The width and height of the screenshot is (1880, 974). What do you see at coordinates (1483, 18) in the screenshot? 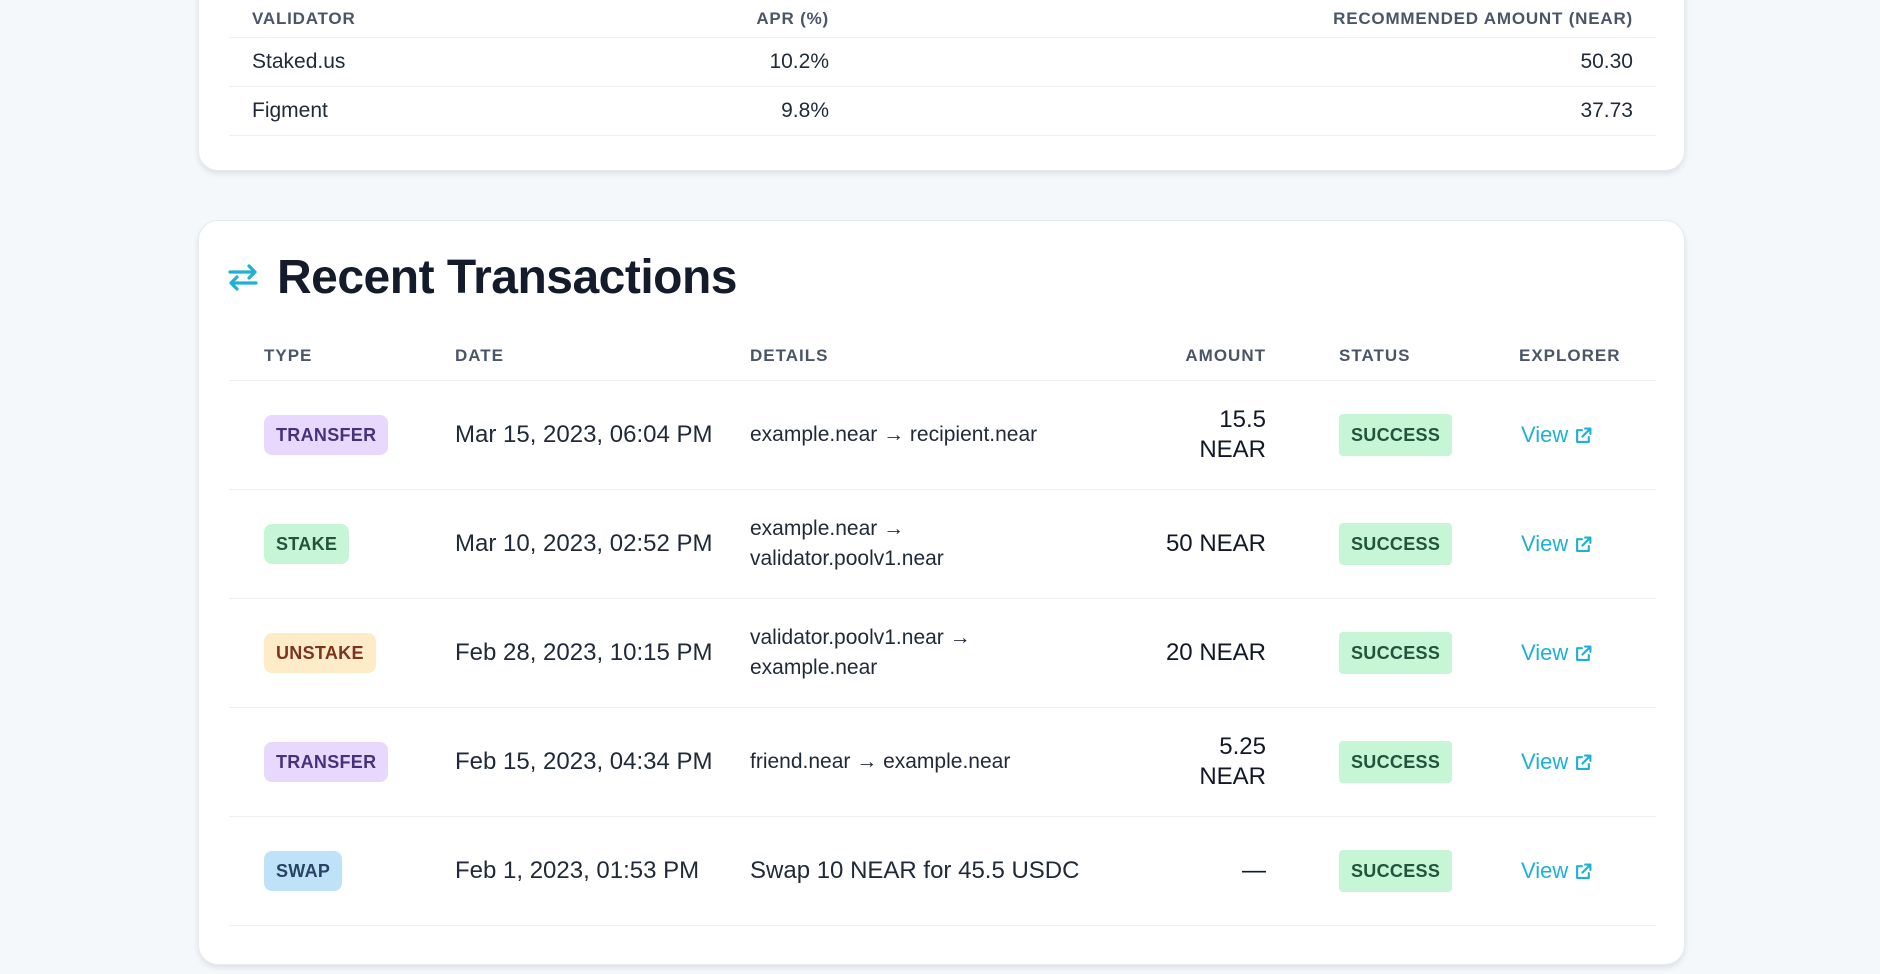
I see `header-recommended-amount: RECOMMENDED AMOUNT (NEAR)` at bounding box center [1483, 18].